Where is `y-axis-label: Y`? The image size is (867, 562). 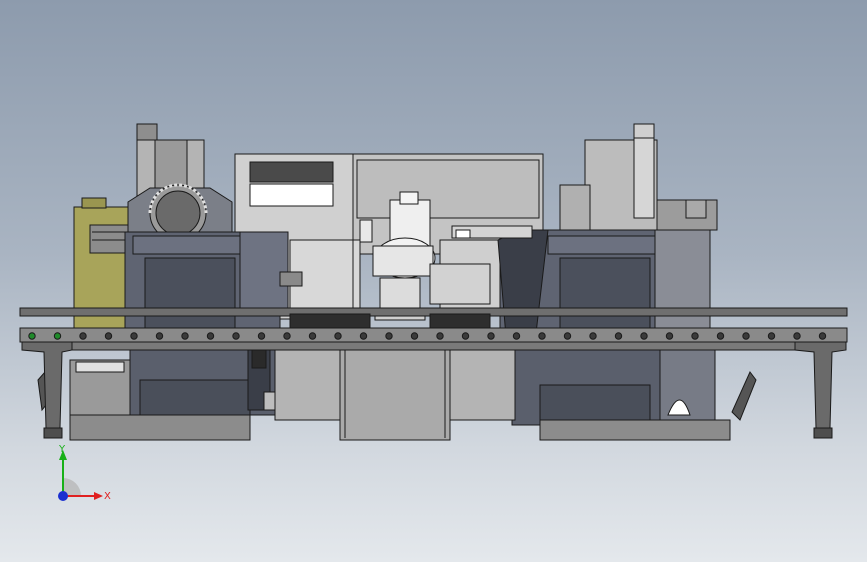
y-axis-label: Y is located at coordinates (62, 449).